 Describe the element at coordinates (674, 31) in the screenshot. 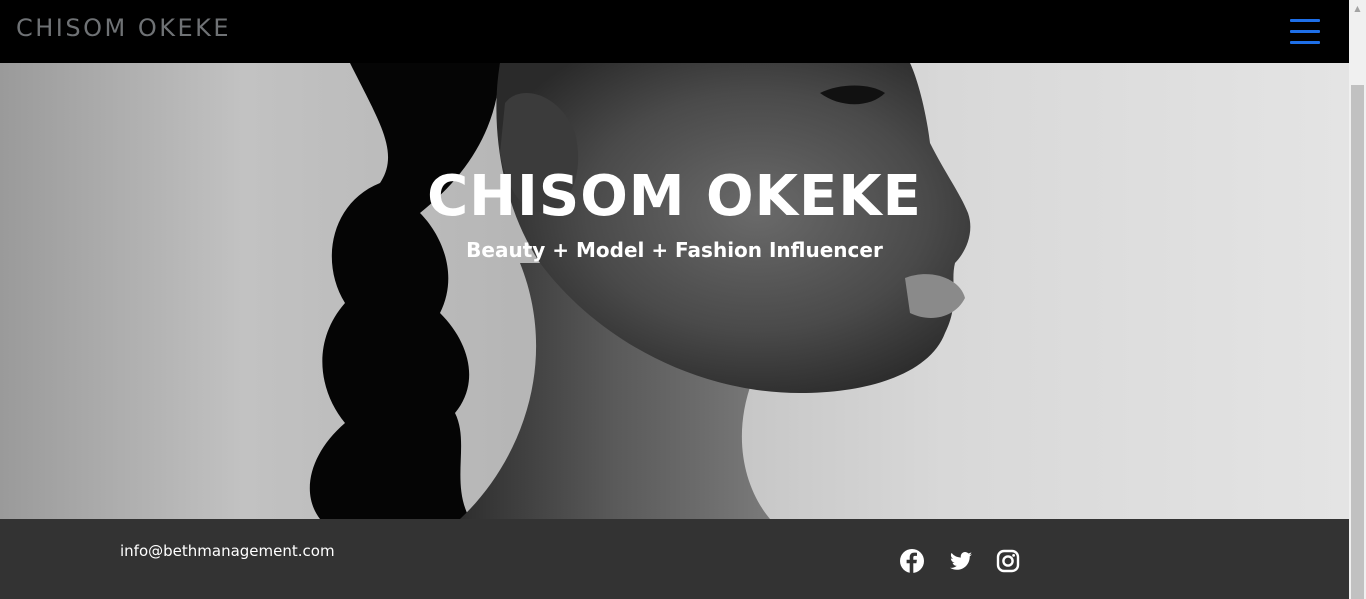

I see `navbar: CHISOM OKEKE` at that location.